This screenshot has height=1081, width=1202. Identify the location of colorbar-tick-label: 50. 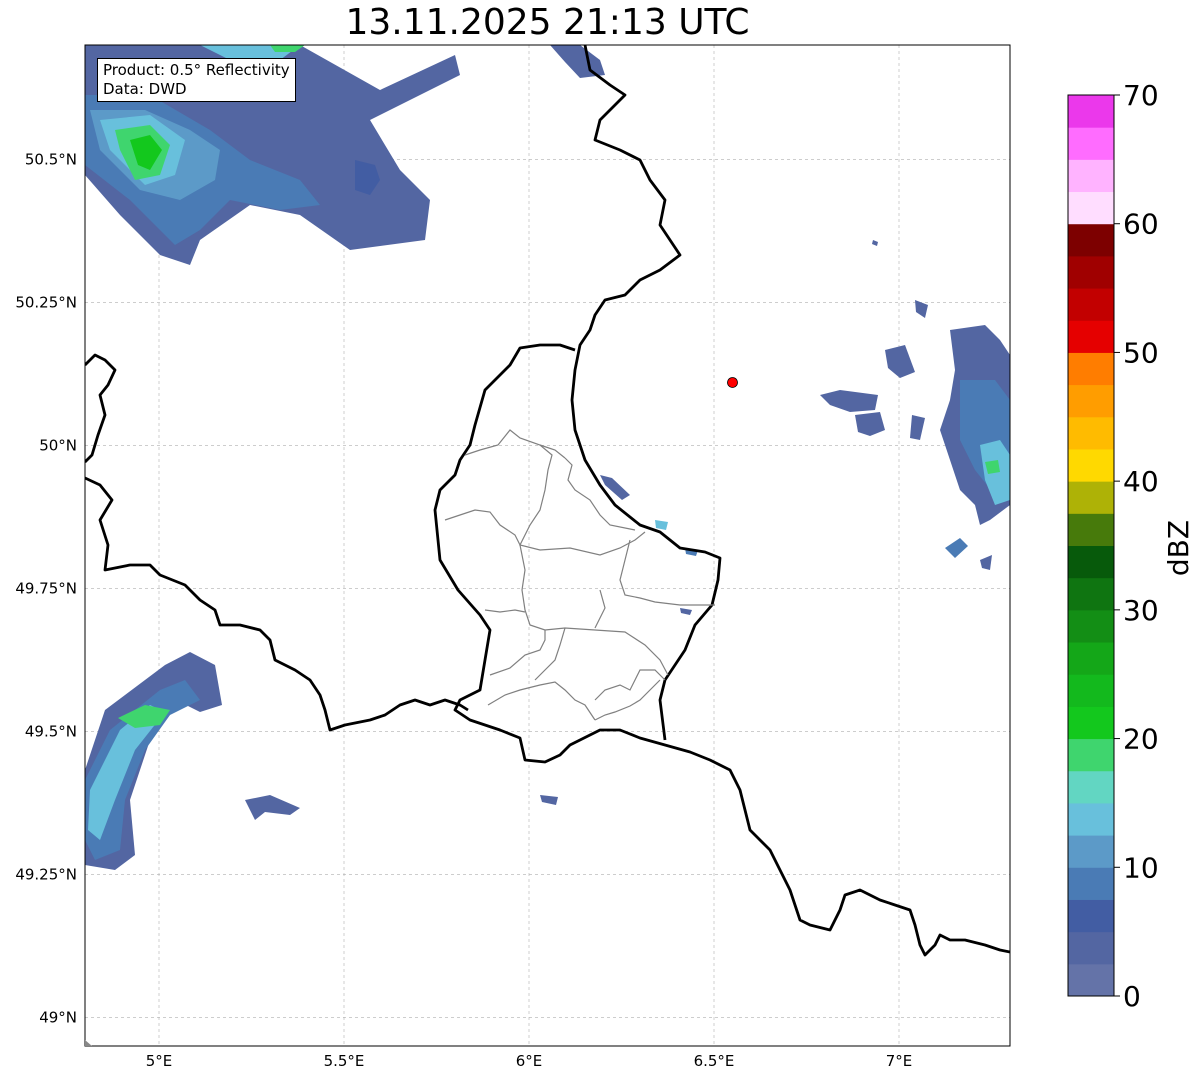
(1141, 352).